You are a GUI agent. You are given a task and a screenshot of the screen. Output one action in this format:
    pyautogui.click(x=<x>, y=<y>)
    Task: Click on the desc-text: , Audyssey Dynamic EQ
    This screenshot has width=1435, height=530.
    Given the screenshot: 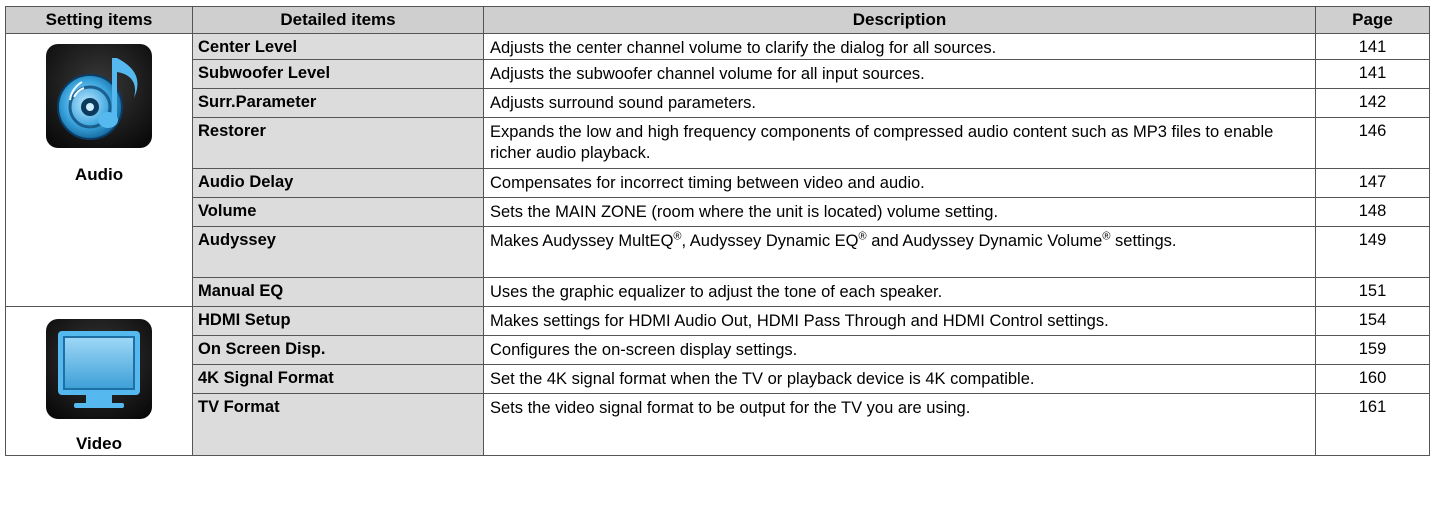 What is the action you would take?
    pyautogui.click(x=770, y=241)
    